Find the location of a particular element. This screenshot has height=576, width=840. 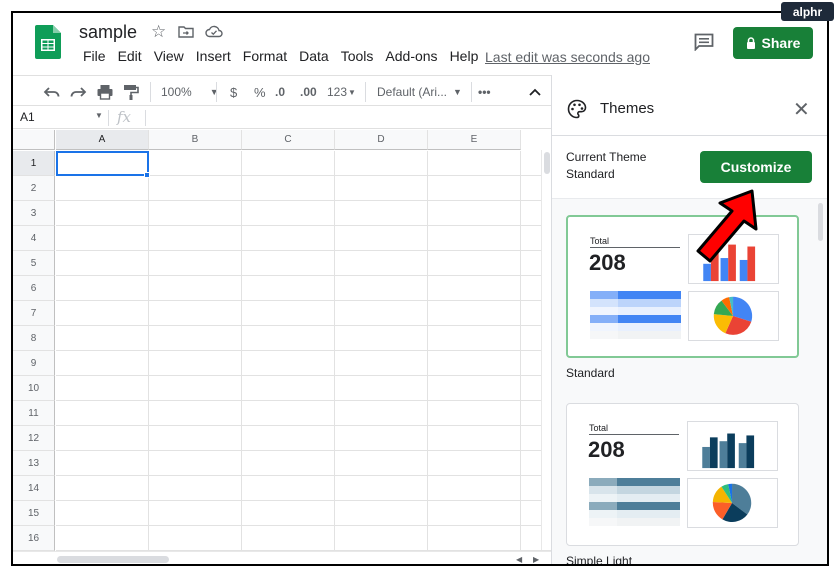

row-header: 6 is located at coordinates (34, 288).